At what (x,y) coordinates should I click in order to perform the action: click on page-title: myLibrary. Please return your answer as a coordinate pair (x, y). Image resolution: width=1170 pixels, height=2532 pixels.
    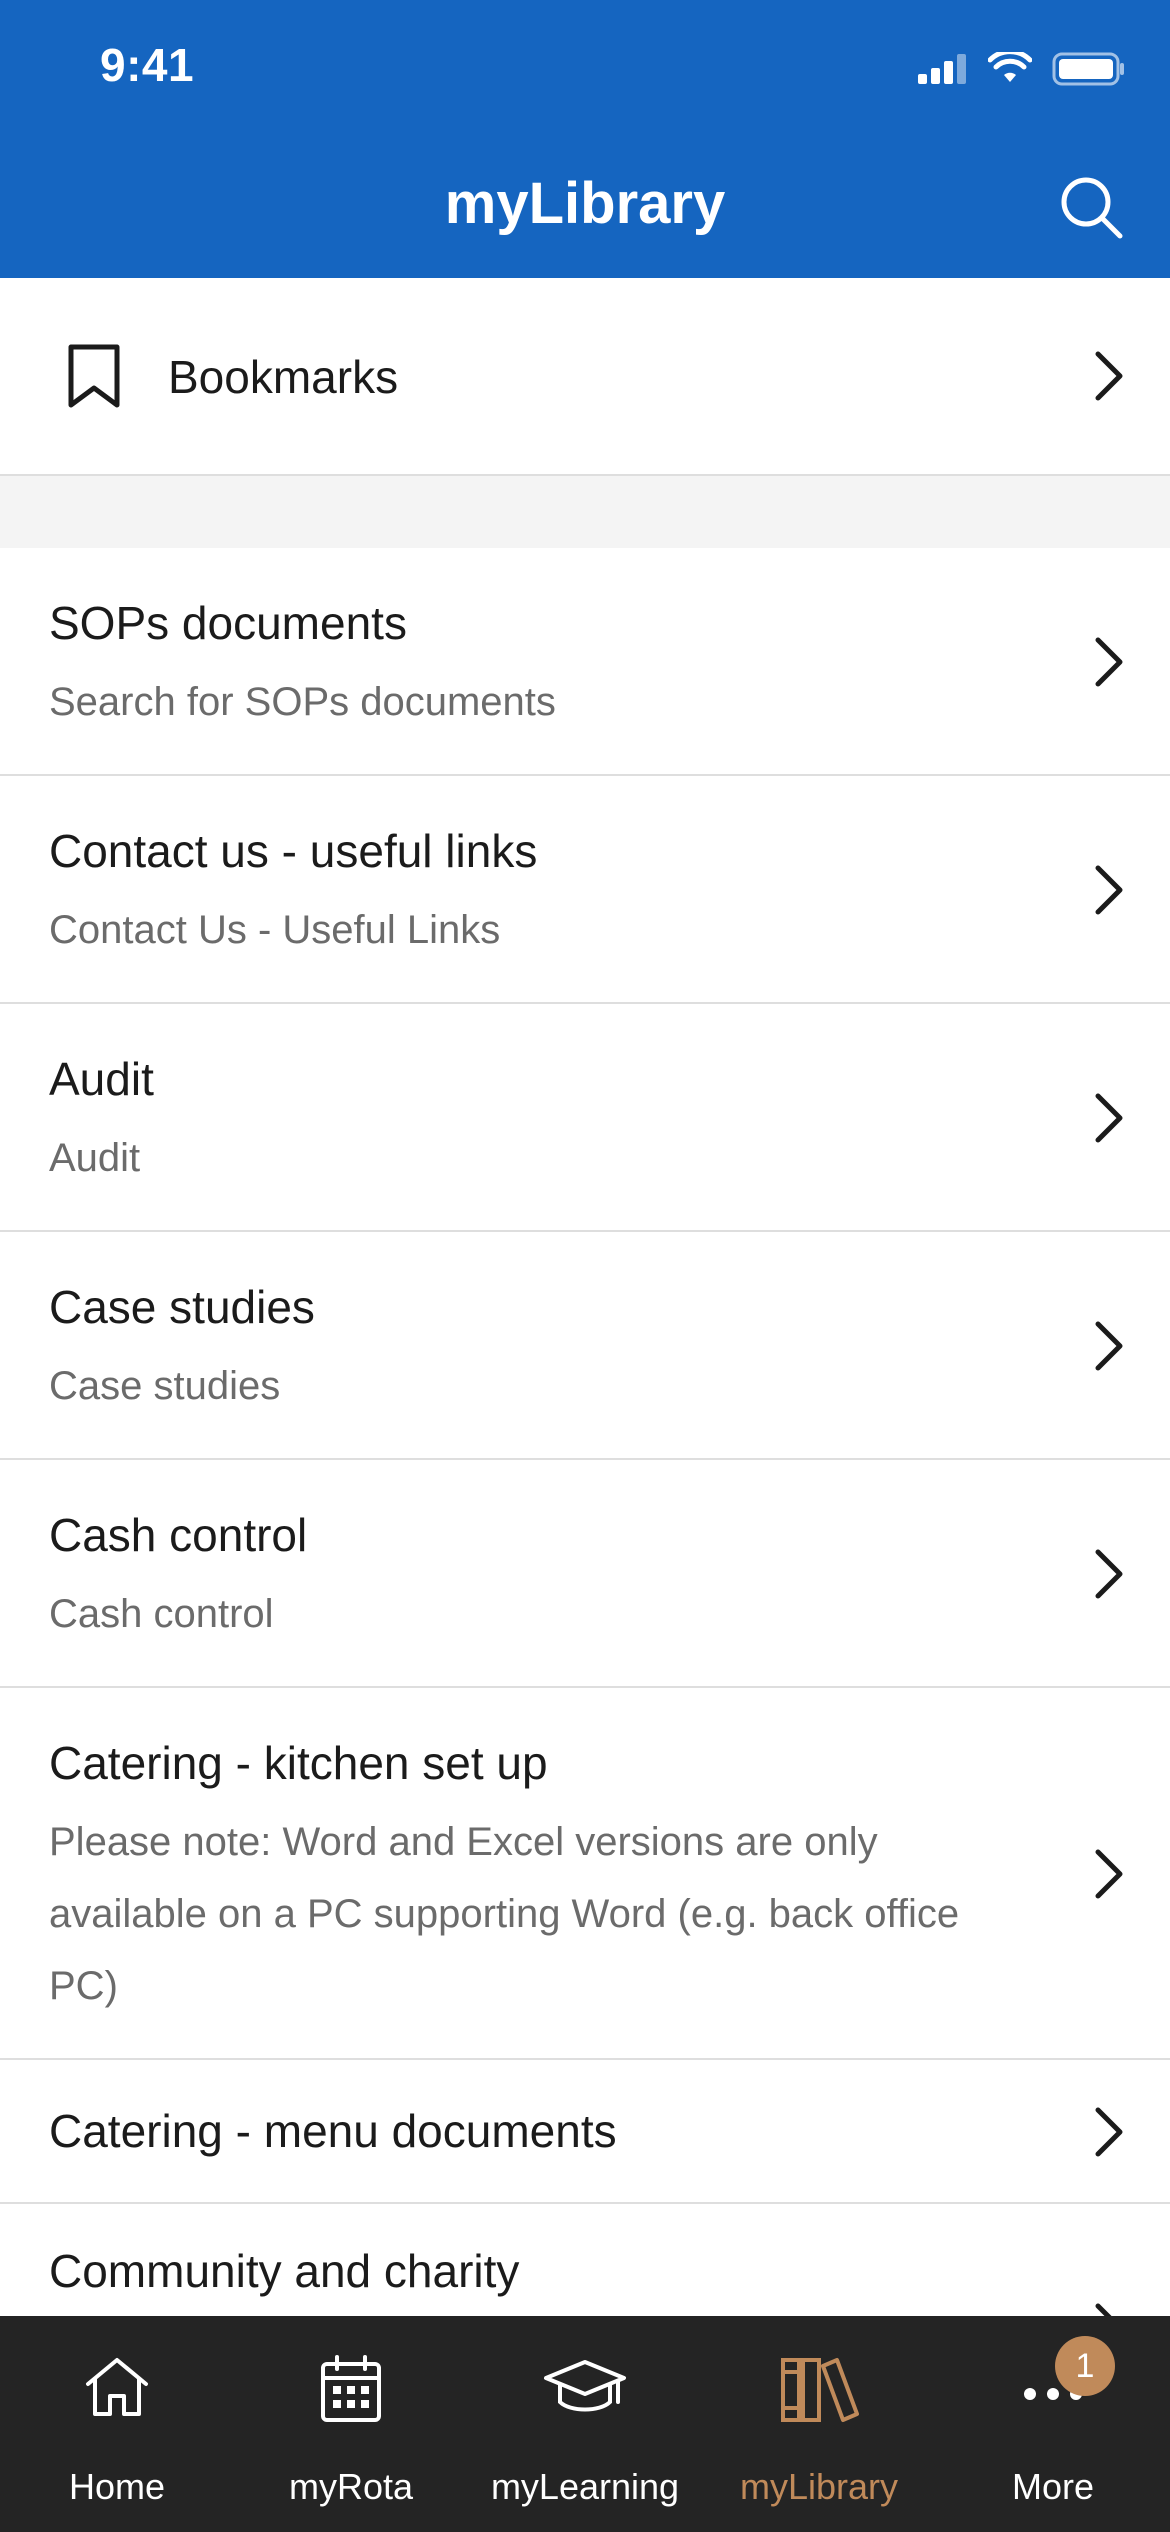
    Looking at the image, I should click on (585, 203).